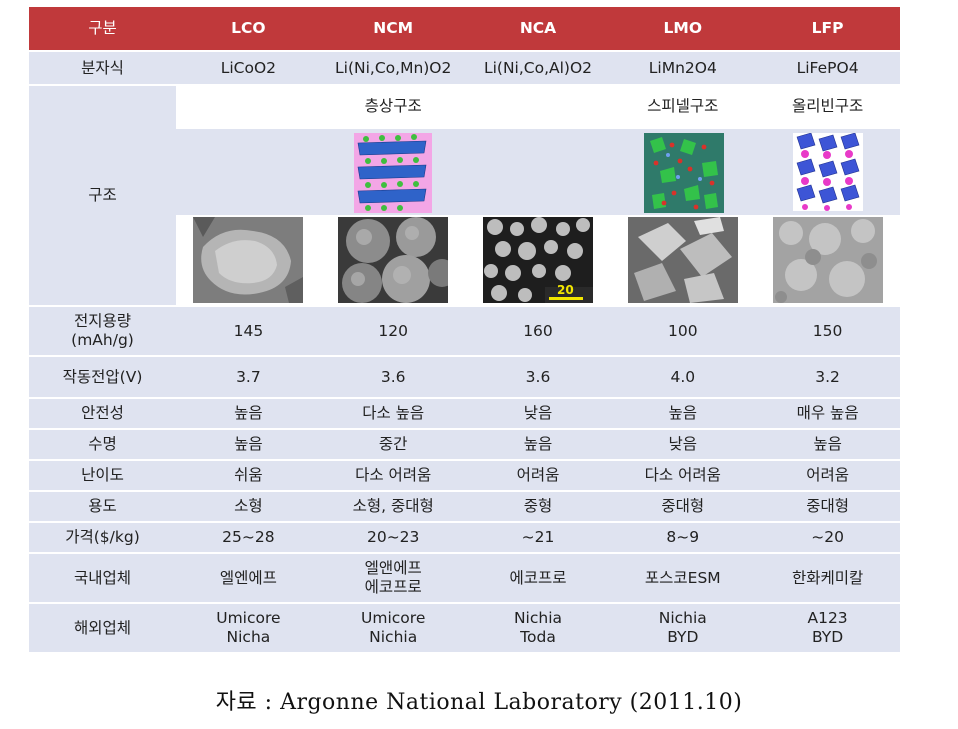 This screenshot has height=729, width=958. I want to click on overseas-lco-line2: Nicha, so click(248, 637).